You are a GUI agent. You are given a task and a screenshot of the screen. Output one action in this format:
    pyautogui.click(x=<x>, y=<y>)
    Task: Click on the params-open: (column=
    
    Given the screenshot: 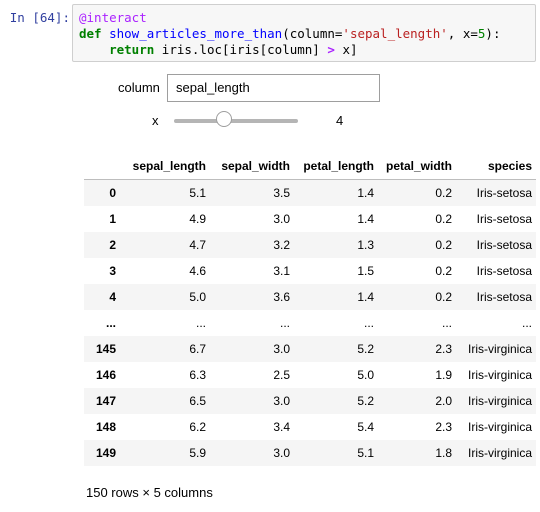 What is the action you would take?
    pyautogui.click(x=312, y=33)
    